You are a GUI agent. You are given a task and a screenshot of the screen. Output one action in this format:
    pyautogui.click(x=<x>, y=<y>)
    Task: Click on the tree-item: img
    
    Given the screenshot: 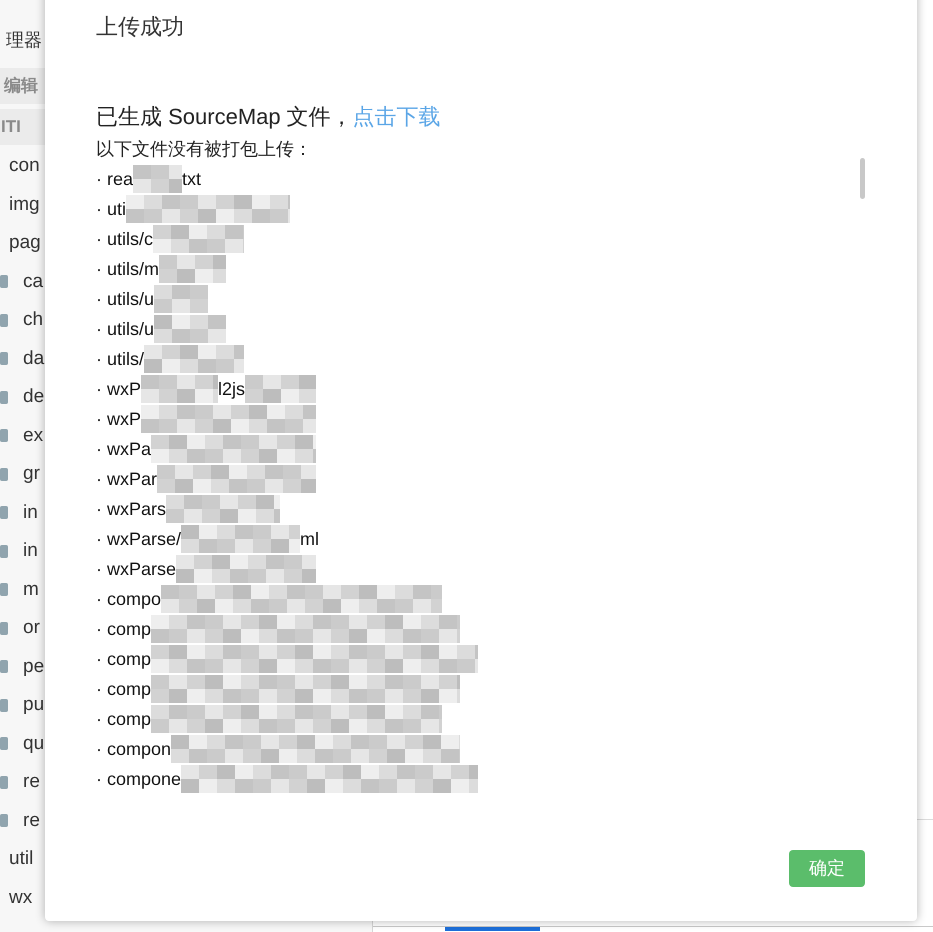 What is the action you would take?
    pyautogui.click(x=24, y=204)
    